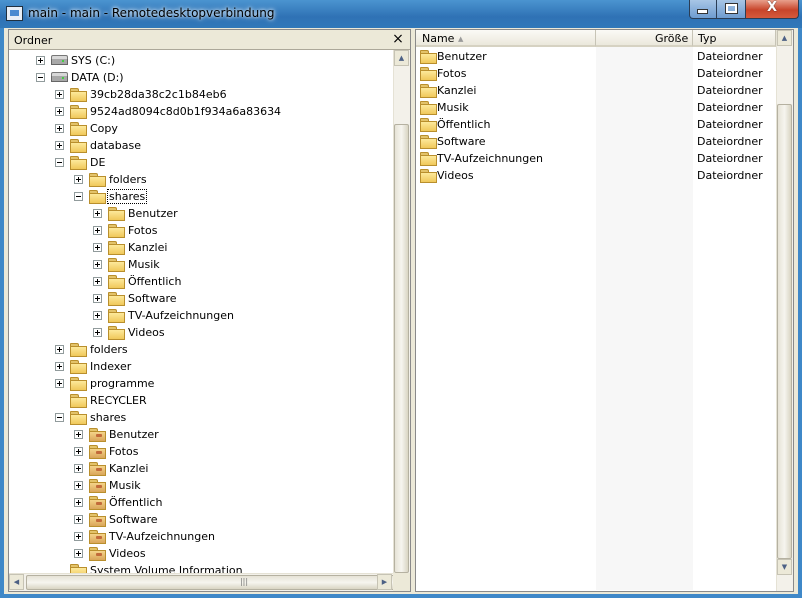 Image resolution: width=802 pixels, height=598 pixels. What do you see at coordinates (122, 383) in the screenshot?
I see `tree-item-label: programme` at bounding box center [122, 383].